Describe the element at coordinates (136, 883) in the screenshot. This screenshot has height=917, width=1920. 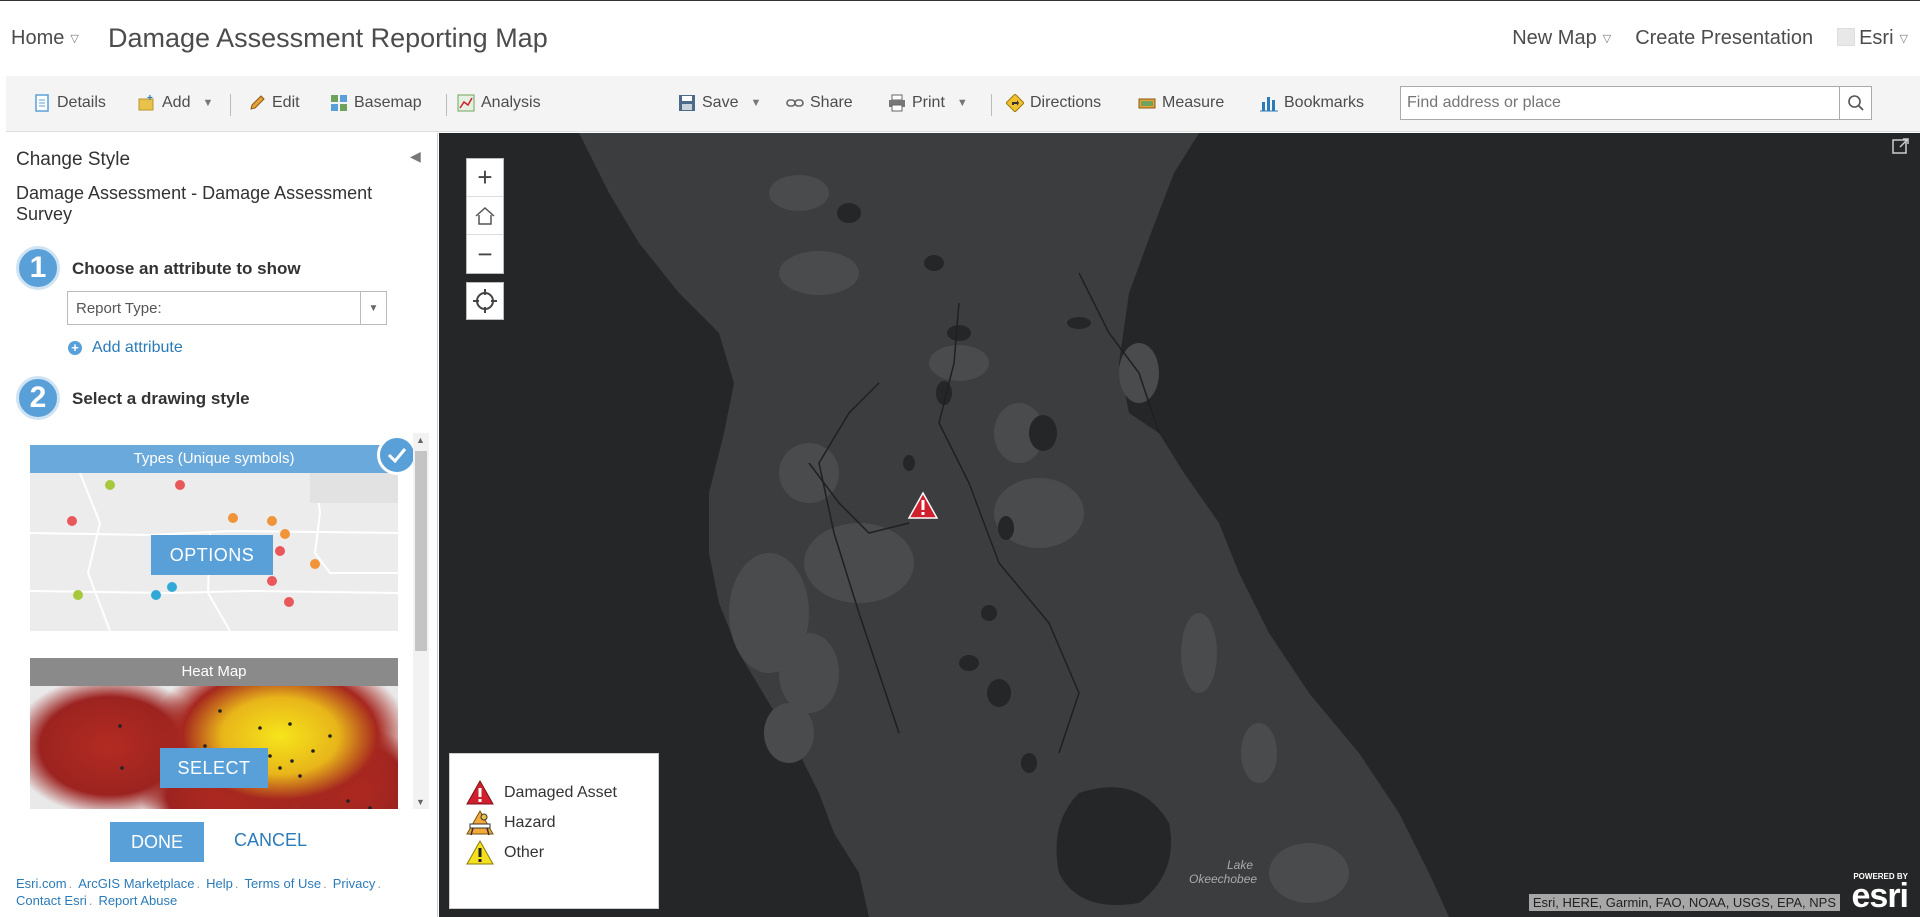
I see `footer-link: ArcGIS Marketplace` at that location.